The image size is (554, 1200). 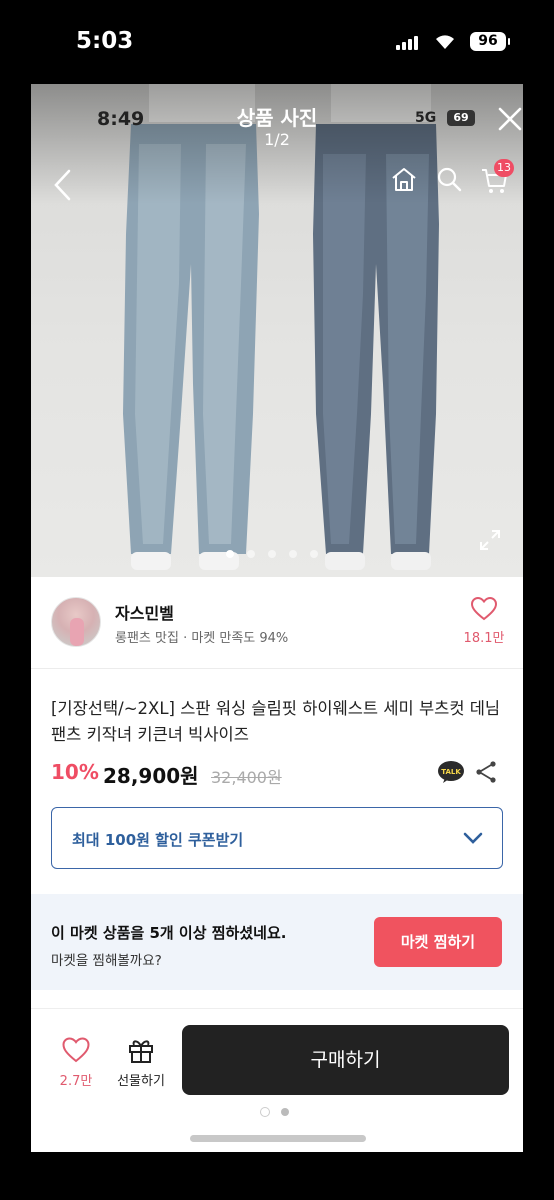 I want to click on seller-subtitle: 롱팬츠 맛집 · 마켓 만족도 94%, so click(x=202, y=638).